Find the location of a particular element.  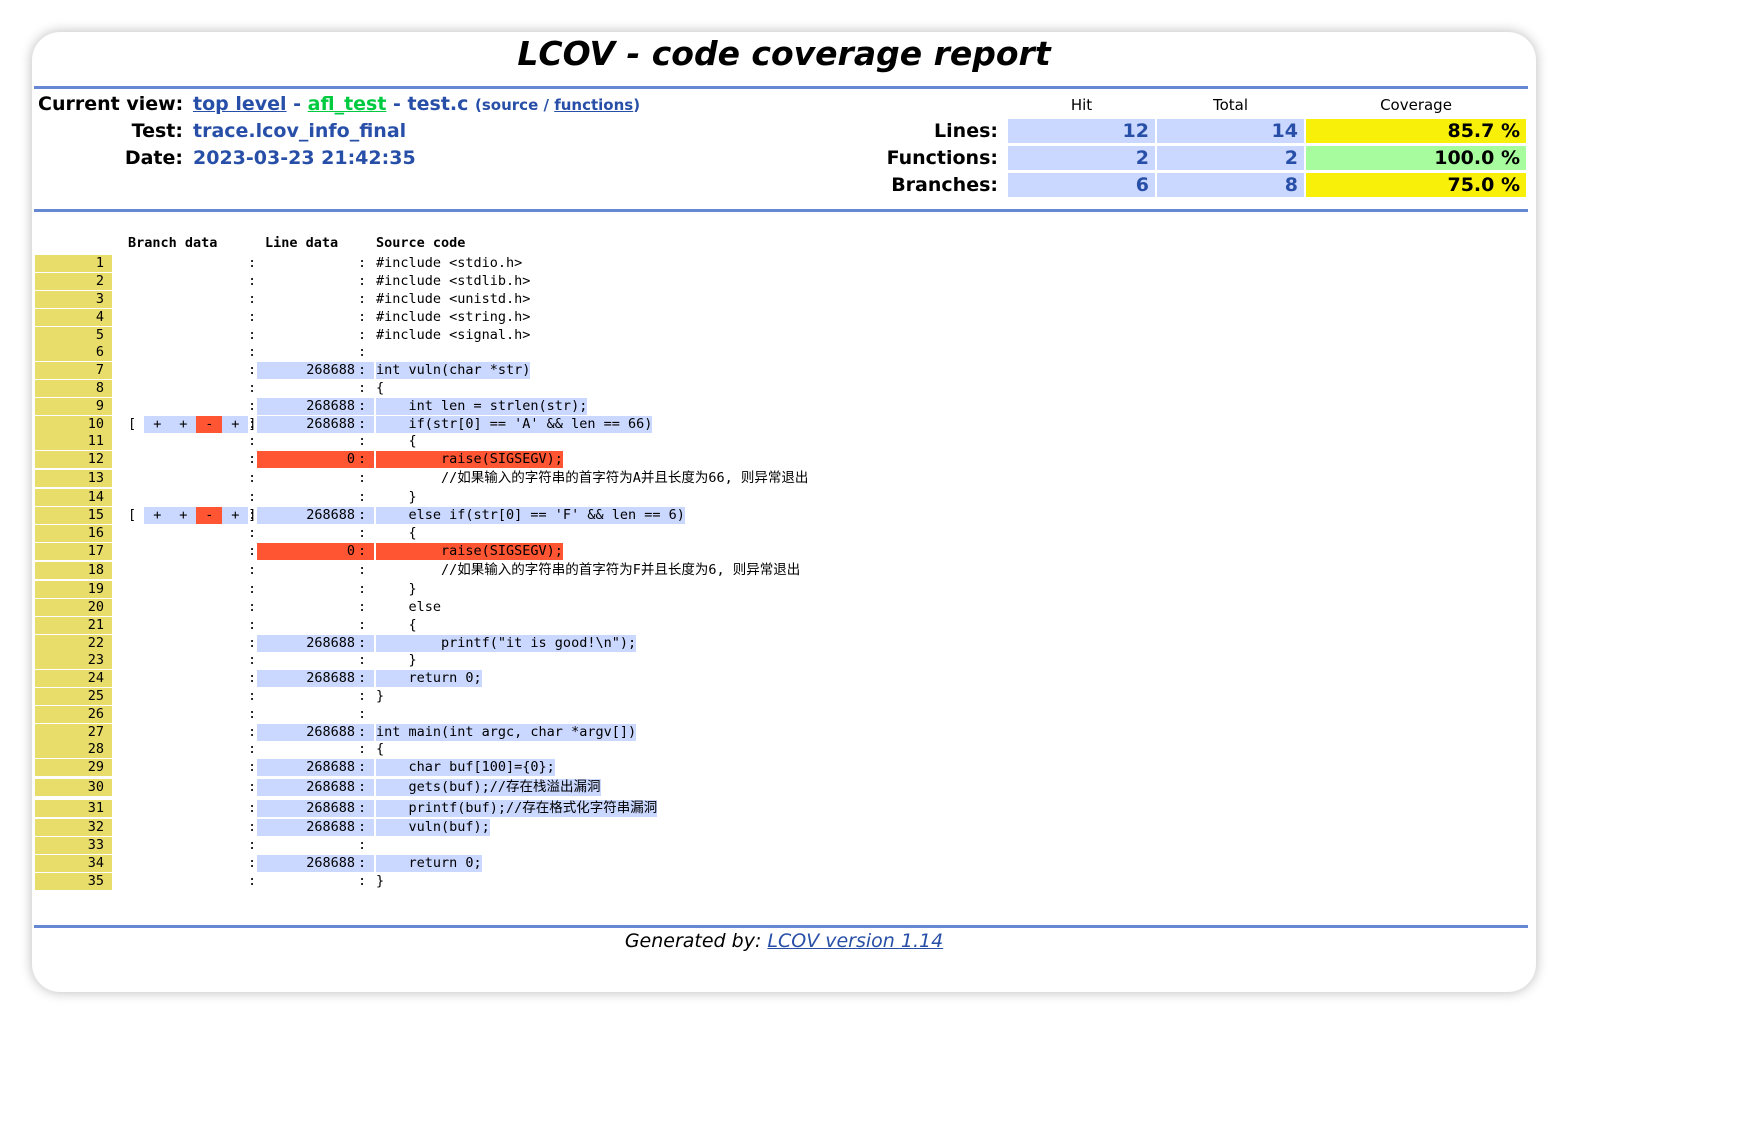

footer: Generated by: LCOV version 1.14 is located at coordinates (784, 941).